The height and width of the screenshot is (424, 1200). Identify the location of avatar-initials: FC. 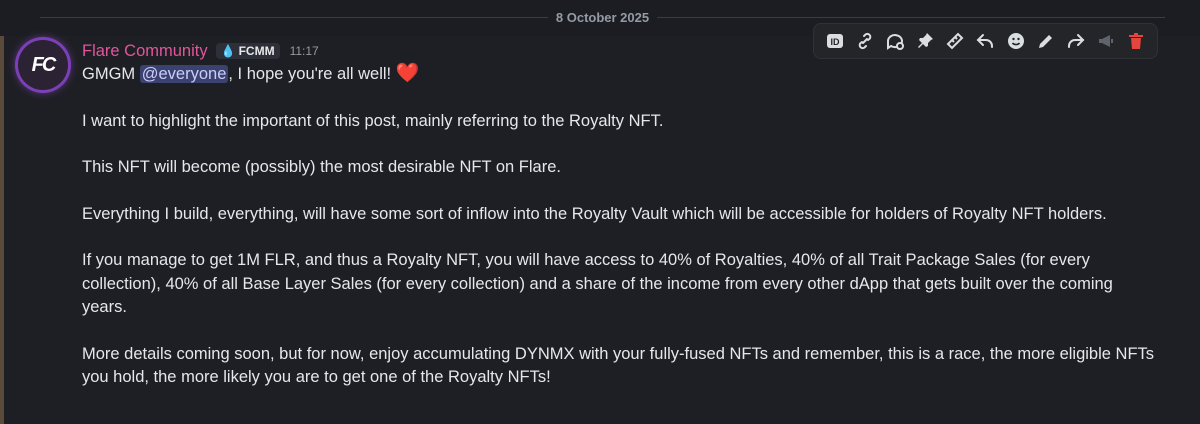
(44, 64).